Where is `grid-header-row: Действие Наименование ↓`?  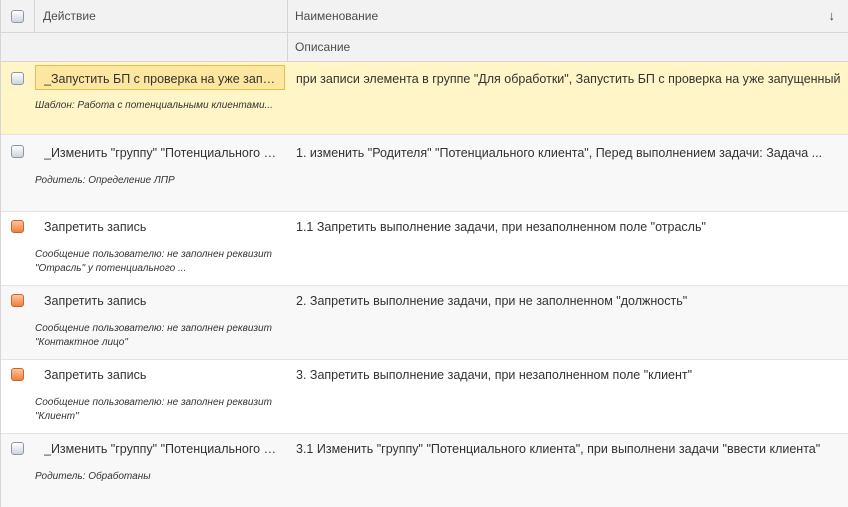 grid-header-row: Действие Наименование ↓ is located at coordinates (424, 16).